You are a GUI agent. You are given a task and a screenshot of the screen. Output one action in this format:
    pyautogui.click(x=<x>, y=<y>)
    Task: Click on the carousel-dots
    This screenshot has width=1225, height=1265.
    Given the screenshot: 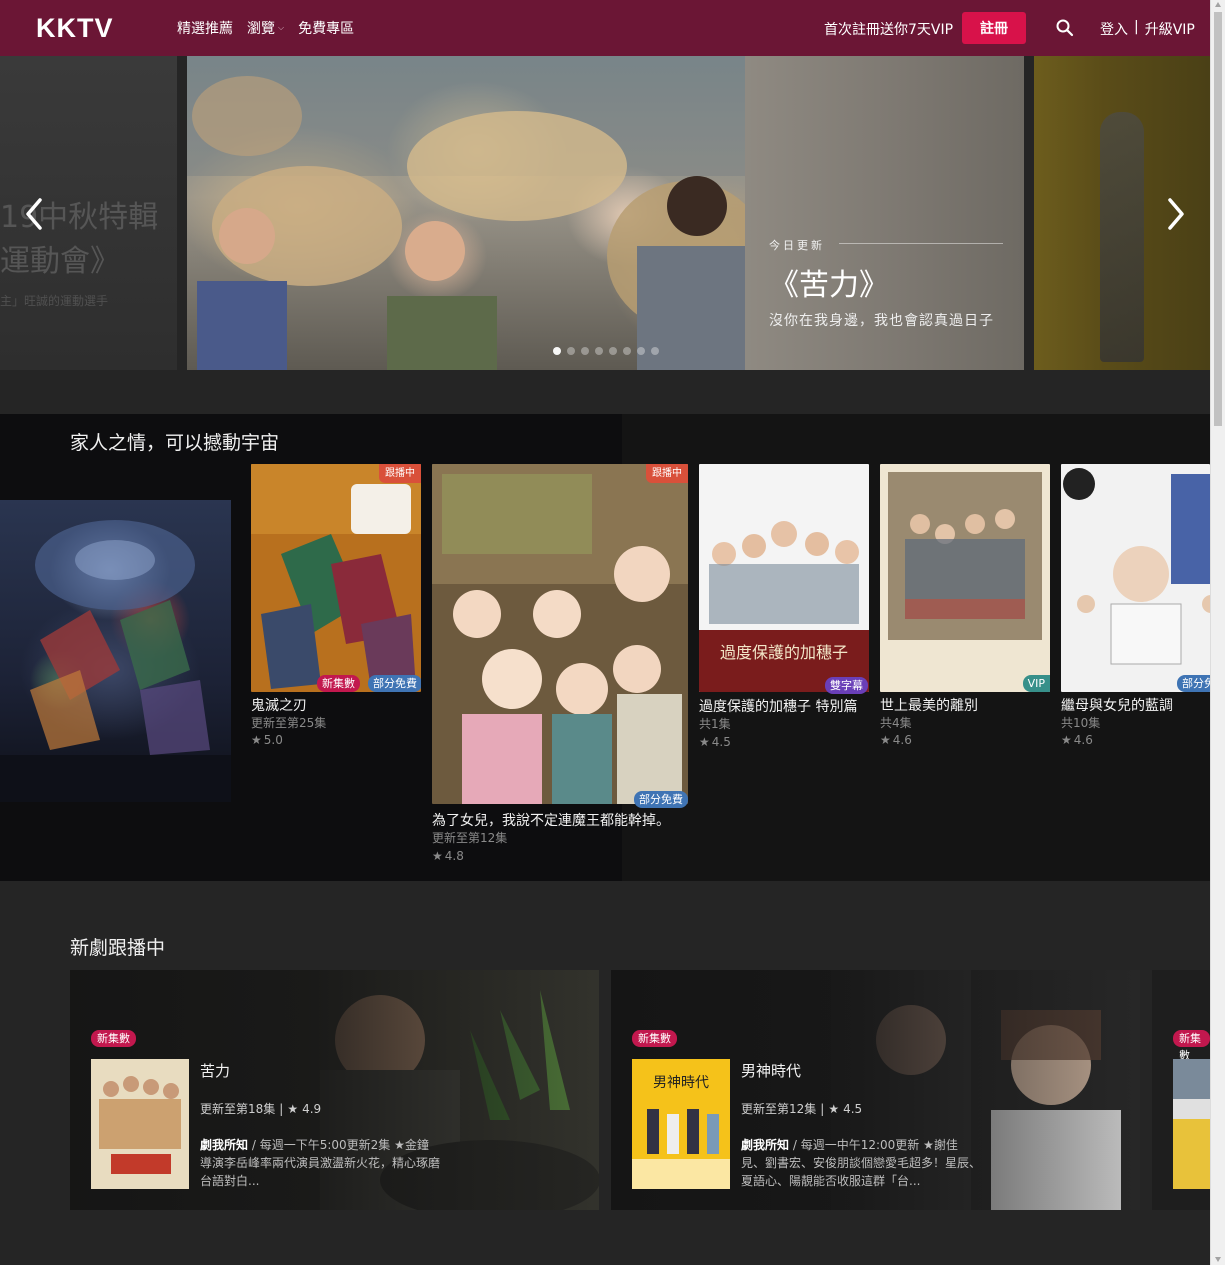 What is the action you would take?
    pyautogui.click(x=606, y=351)
    